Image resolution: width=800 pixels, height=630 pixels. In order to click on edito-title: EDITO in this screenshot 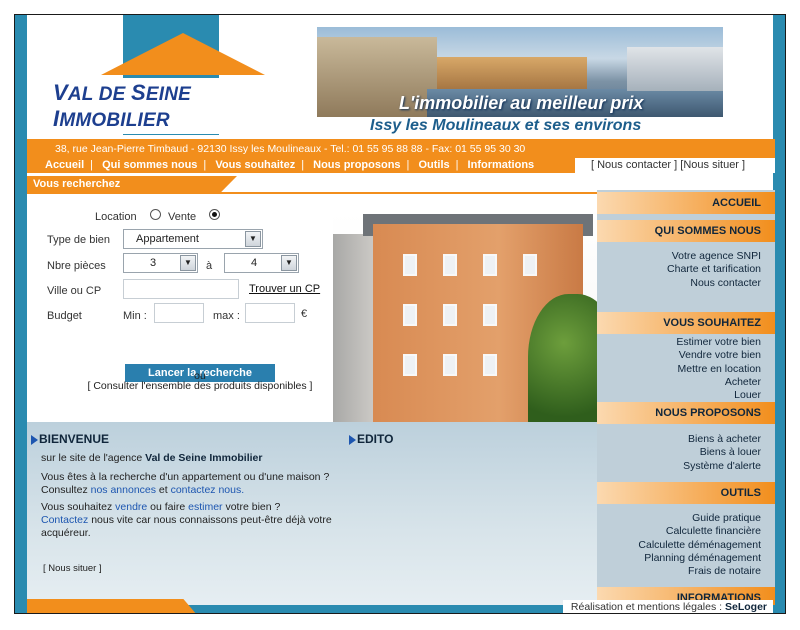, I will do `click(375, 439)`.